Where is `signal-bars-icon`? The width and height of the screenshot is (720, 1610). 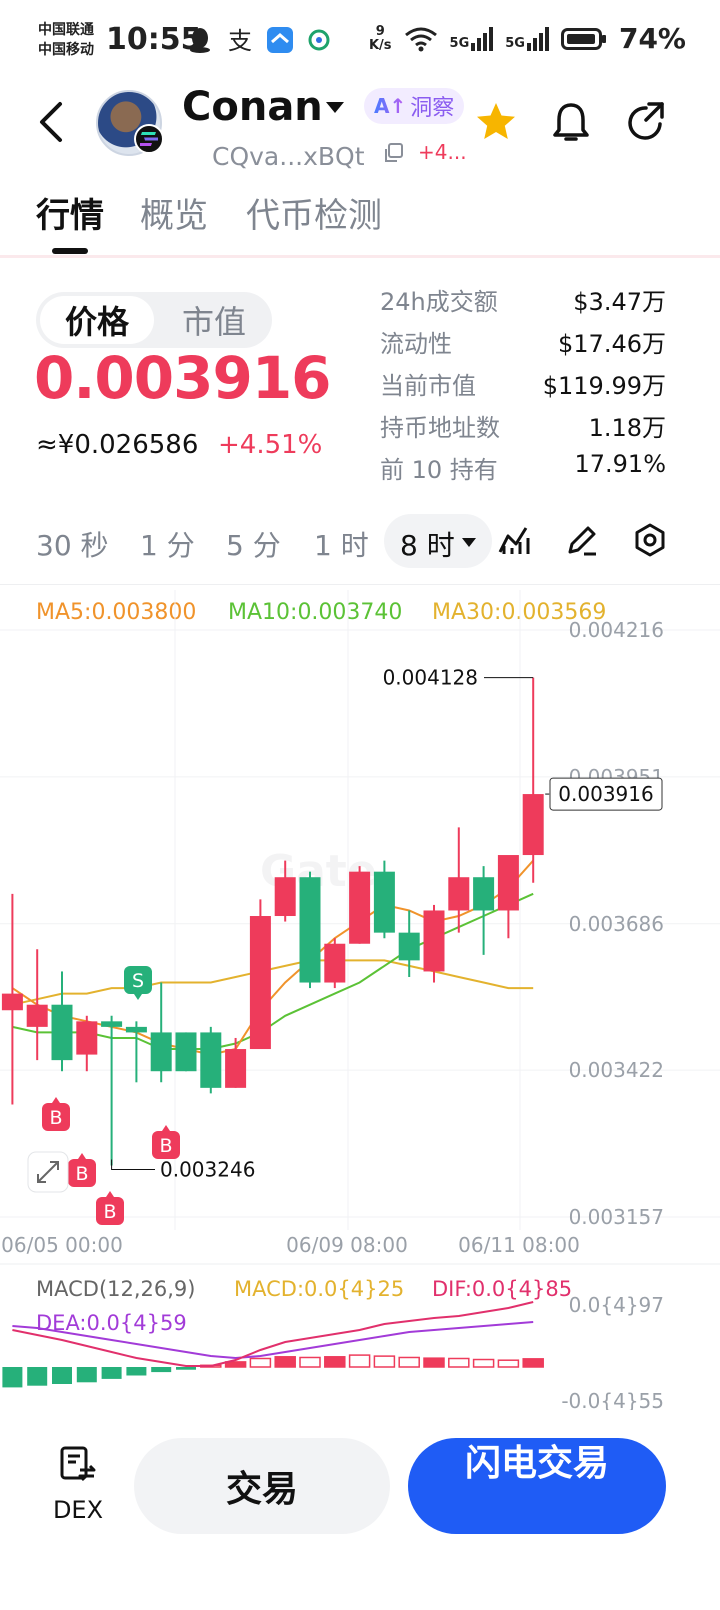 signal-bars-icon is located at coordinates (537, 38).